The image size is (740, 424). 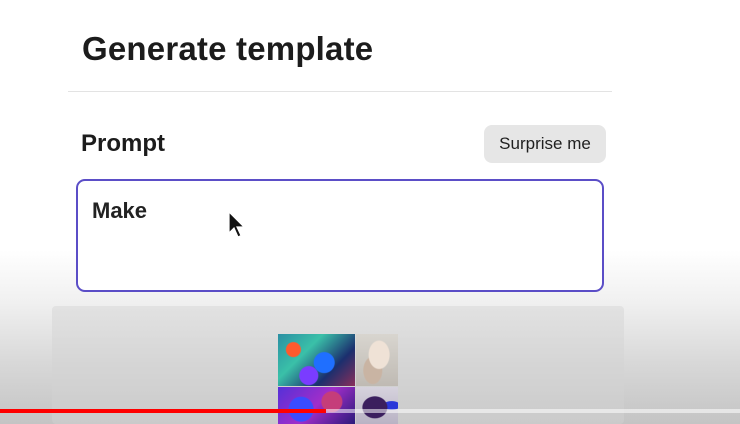 What do you see at coordinates (316, 360) in the screenshot?
I see `graffiti-art-thumbnail` at bounding box center [316, 360].